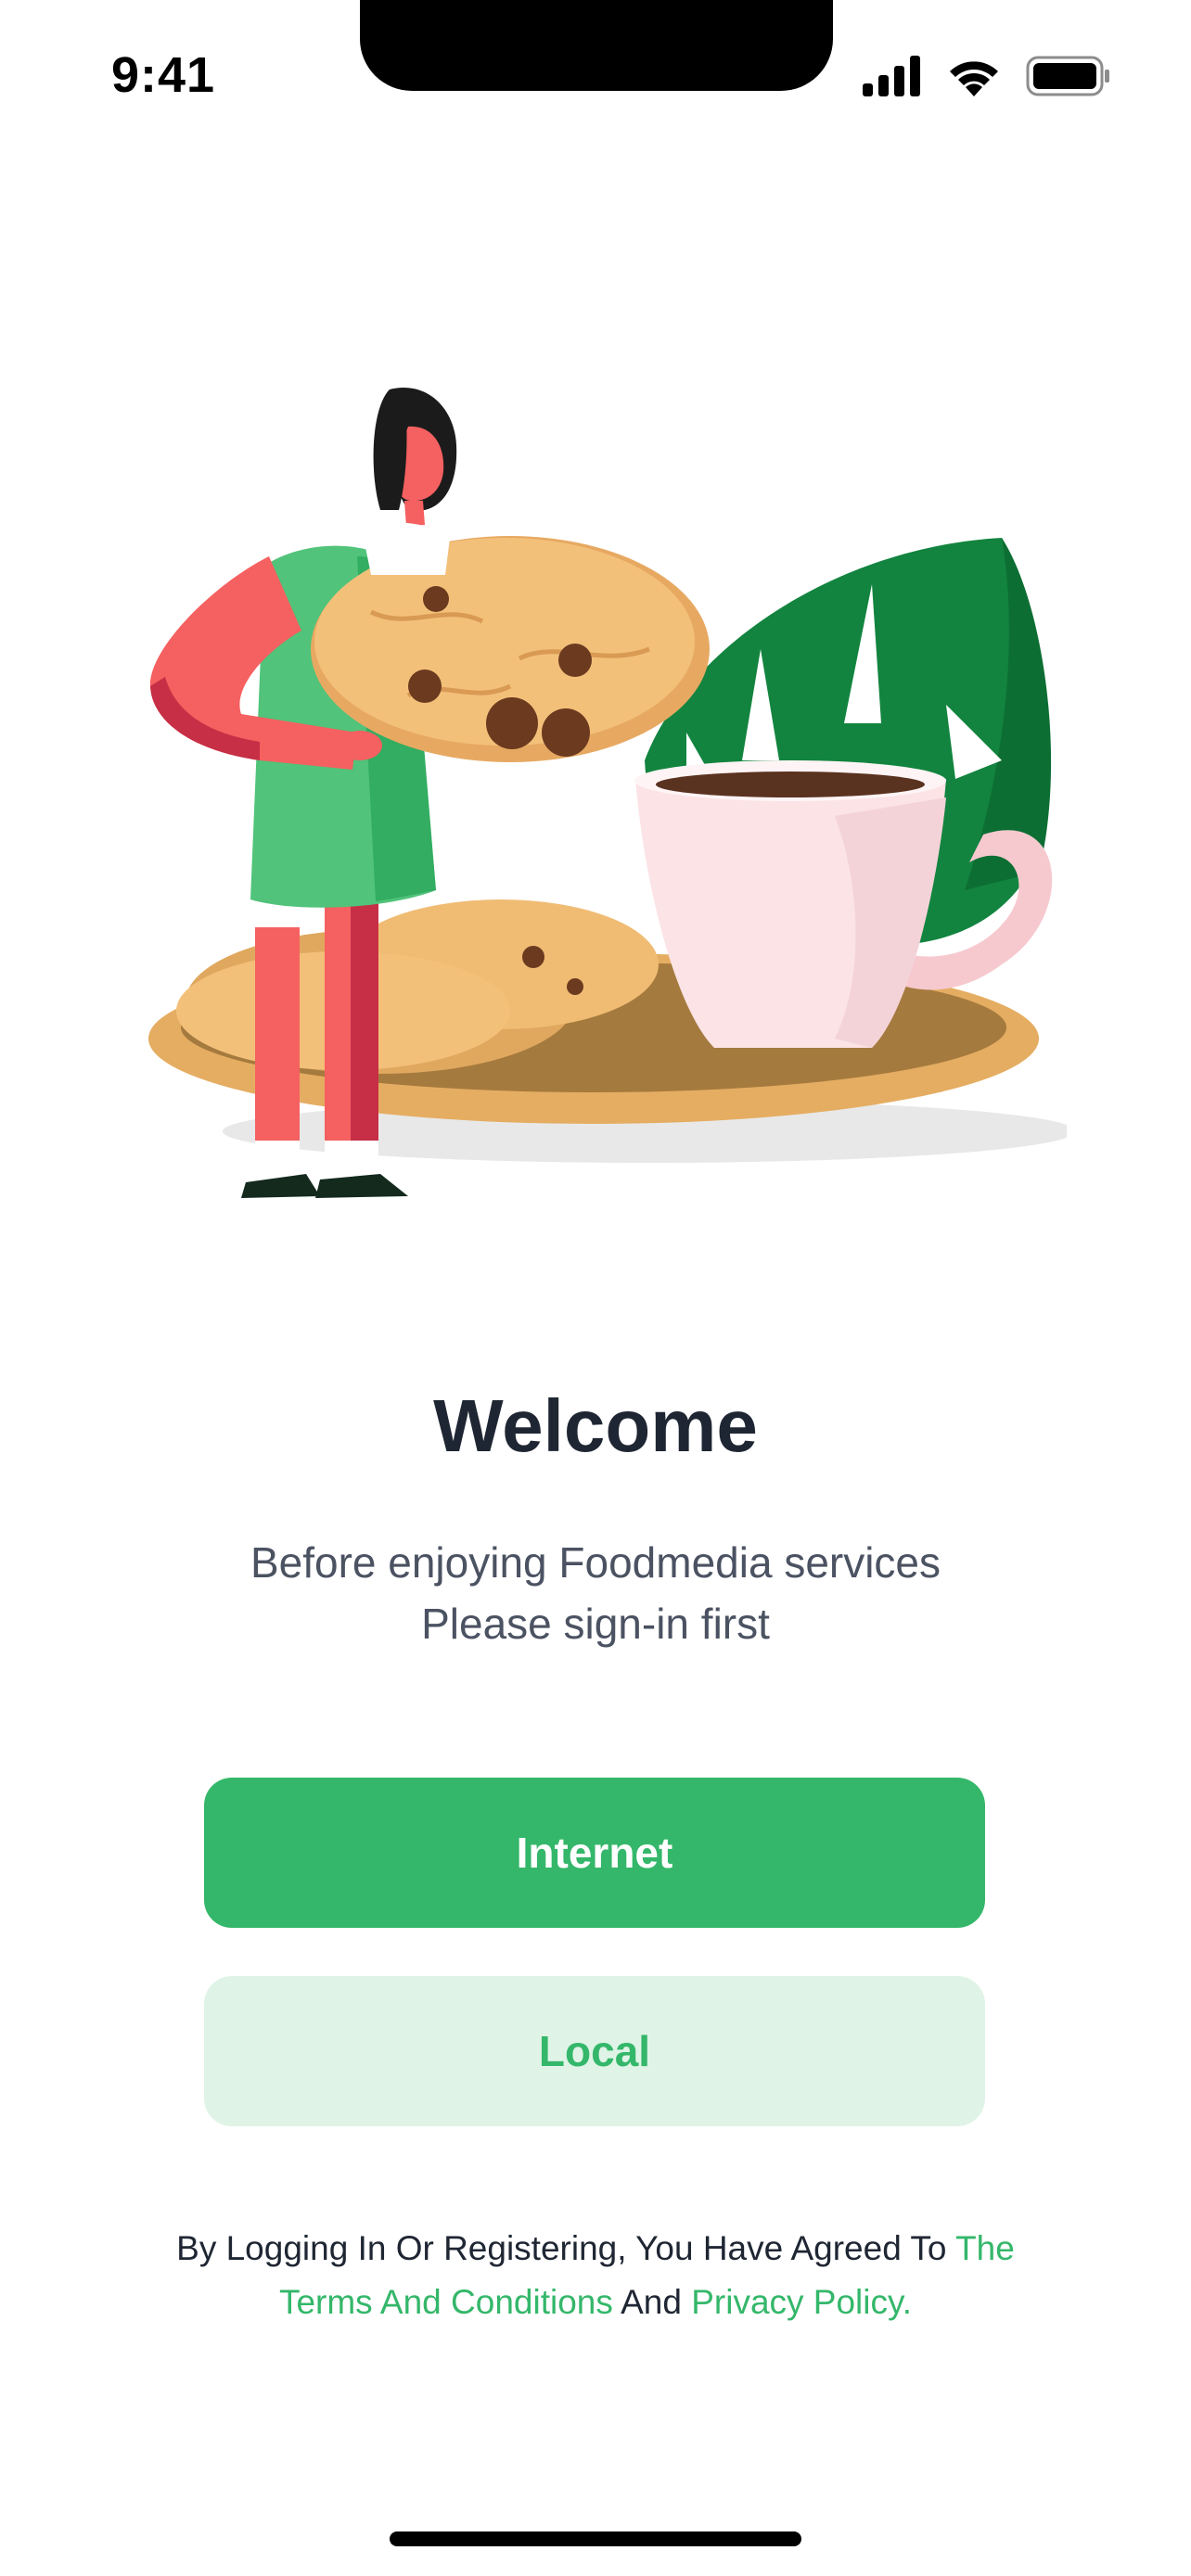  I want to click on wifi-icon, so click(974, 76).